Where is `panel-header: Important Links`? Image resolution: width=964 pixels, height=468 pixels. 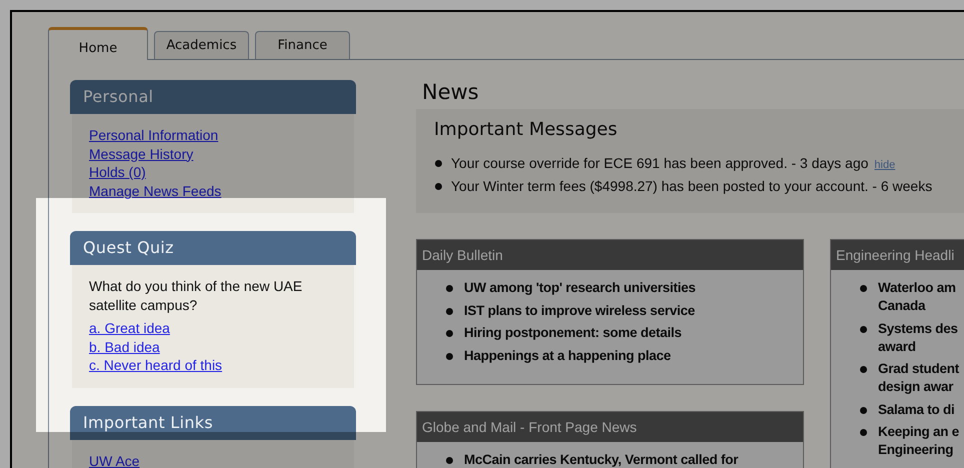 panel-header: Important Links is located at coordinates (213, 423).